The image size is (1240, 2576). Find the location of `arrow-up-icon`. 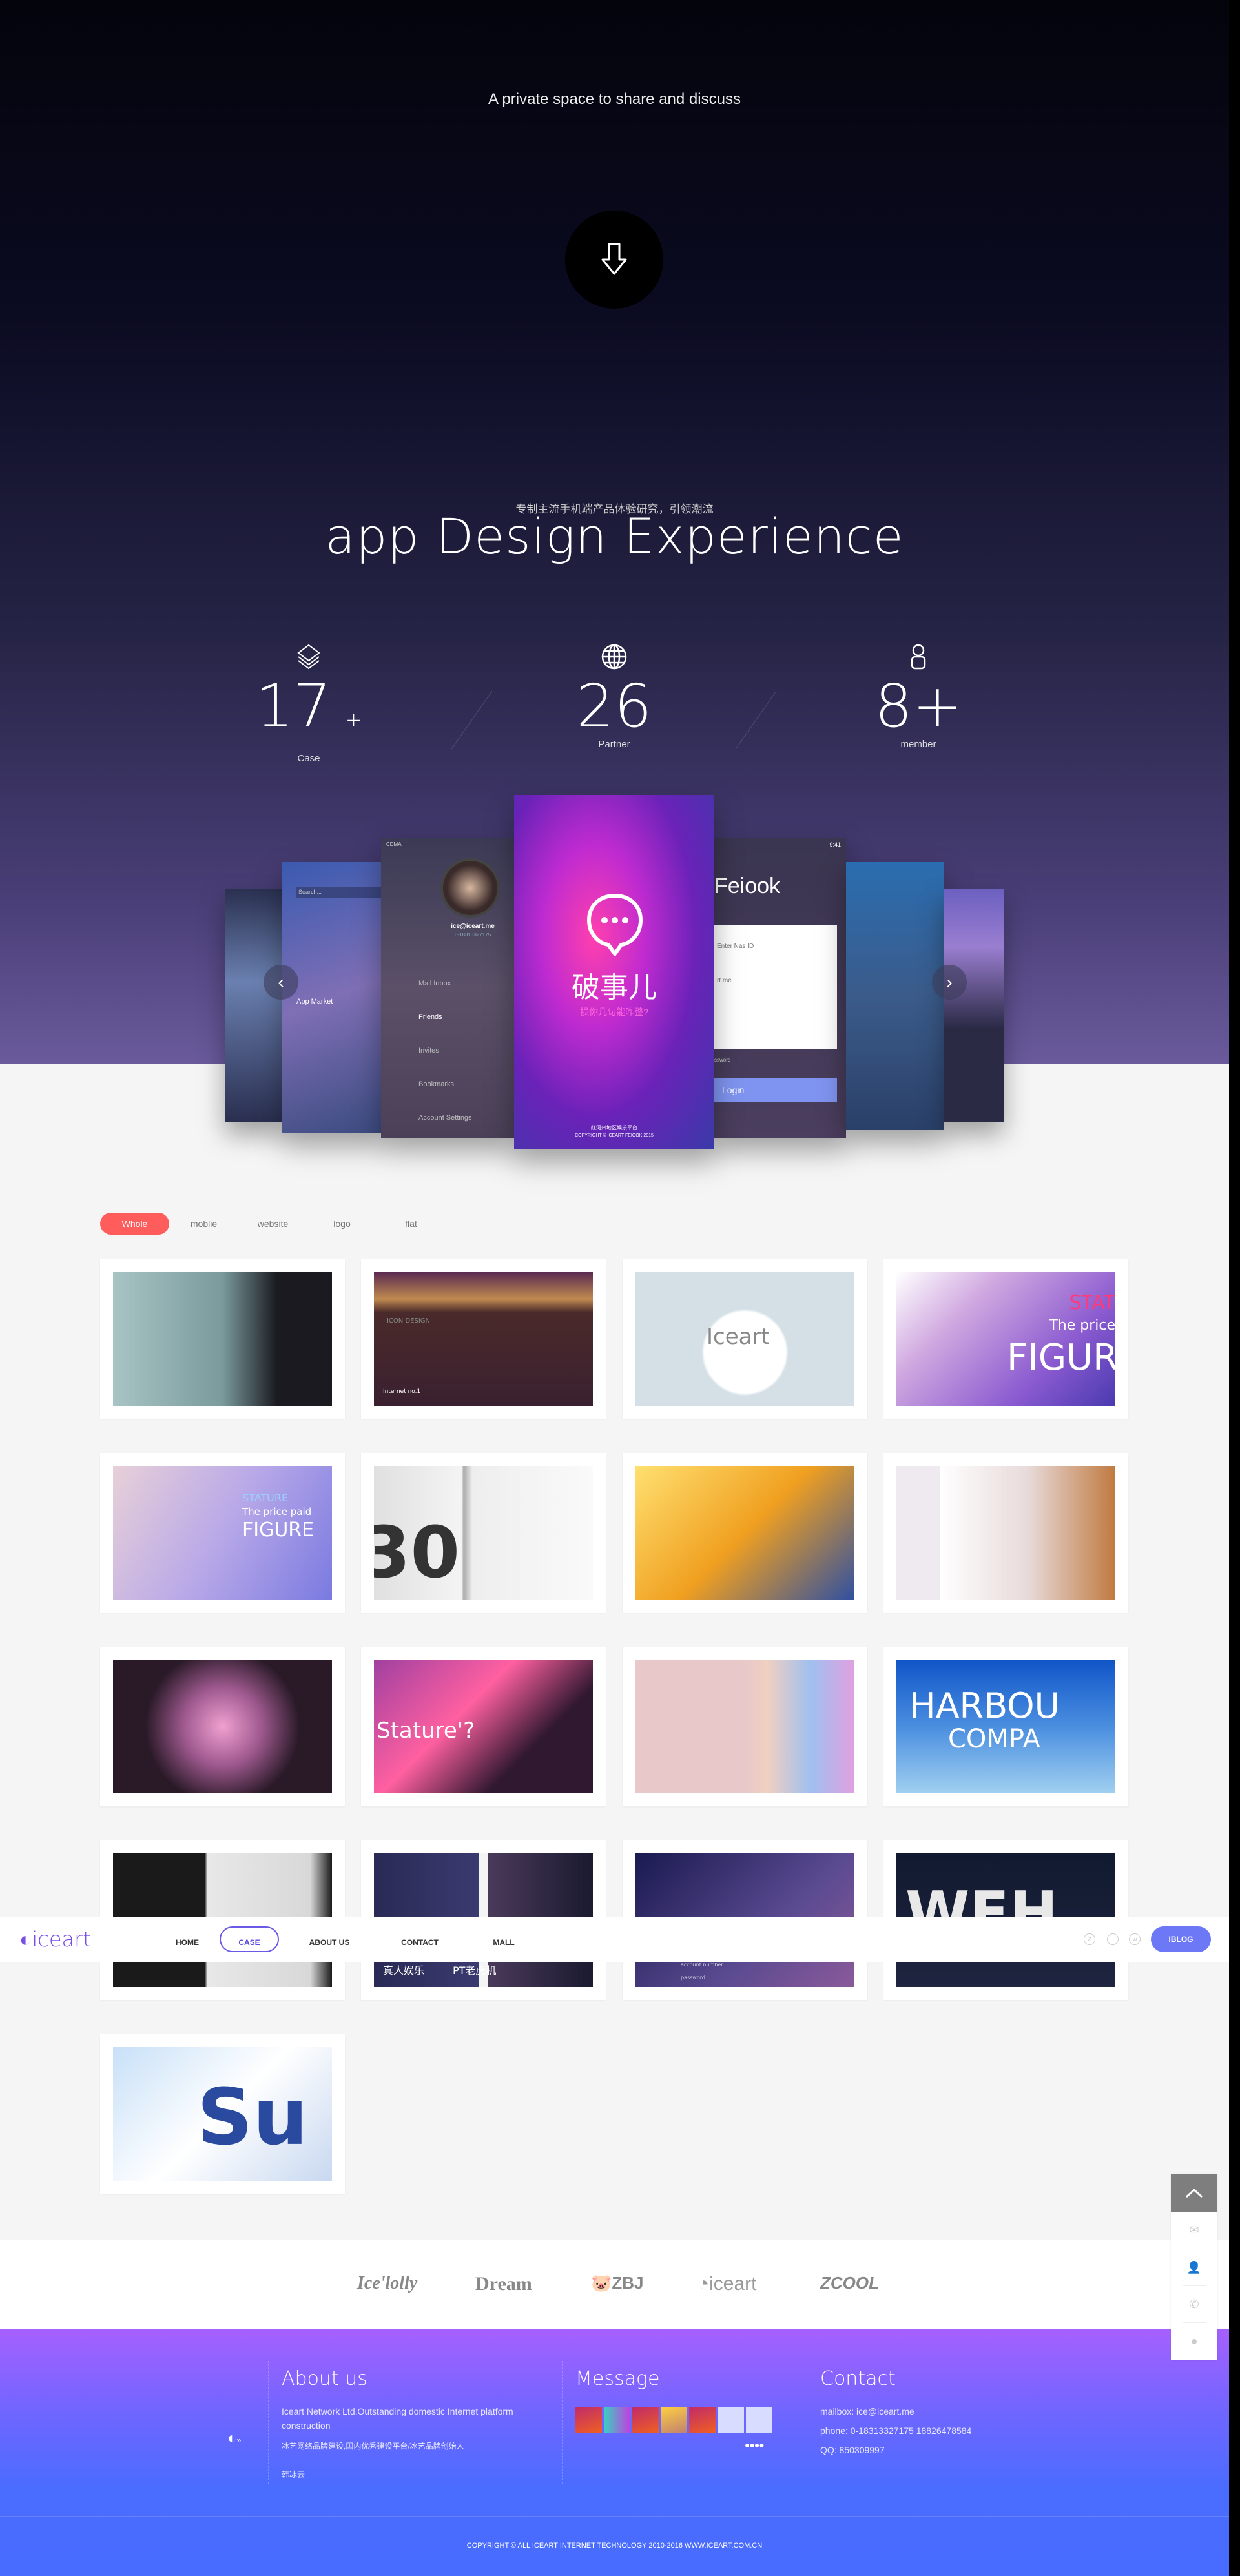

arrow-up-icon is located at coordinates (1194, 2193).